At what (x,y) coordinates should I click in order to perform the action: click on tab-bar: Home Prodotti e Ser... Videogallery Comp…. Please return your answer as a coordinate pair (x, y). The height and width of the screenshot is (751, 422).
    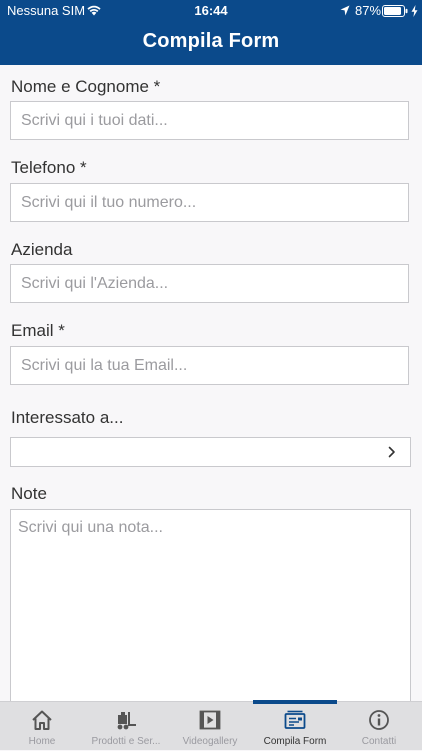
    Looking at the image, I should click on (211, 725).